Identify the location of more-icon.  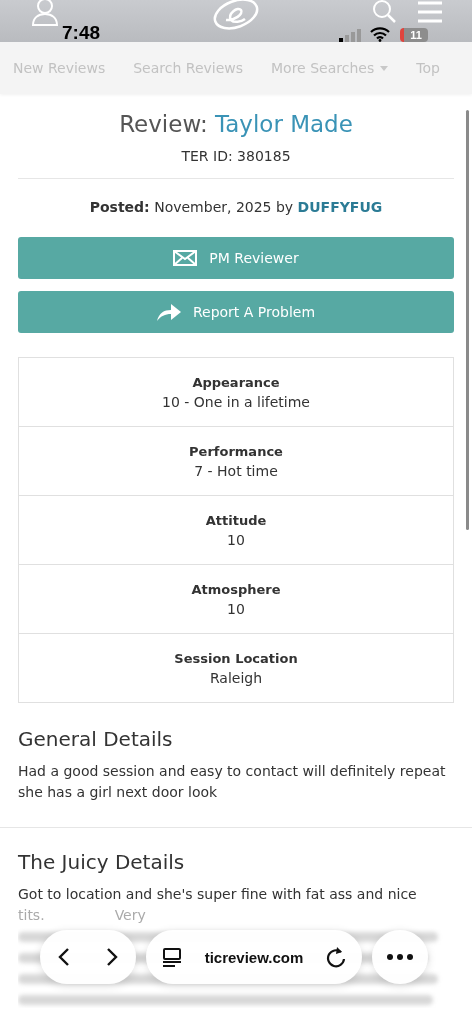
(400, 957).